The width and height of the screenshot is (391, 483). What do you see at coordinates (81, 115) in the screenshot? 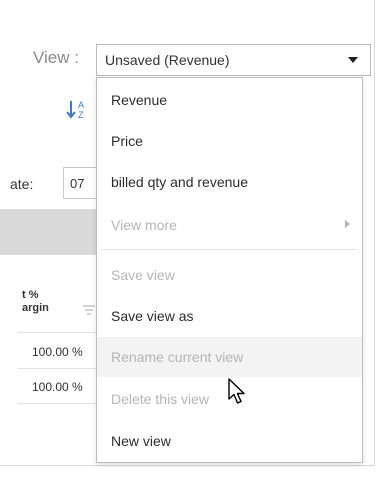
I see `svg-text: Z` at bounding box center [81, 115].